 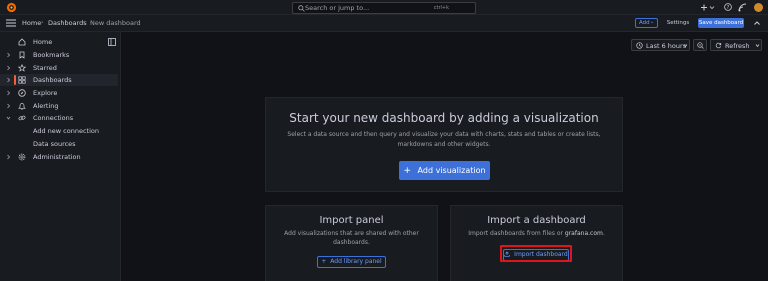 What do you see at coordinates (718, 45) in the screenshot?
I see `refresh-icon` at bounding box center [718, 45].